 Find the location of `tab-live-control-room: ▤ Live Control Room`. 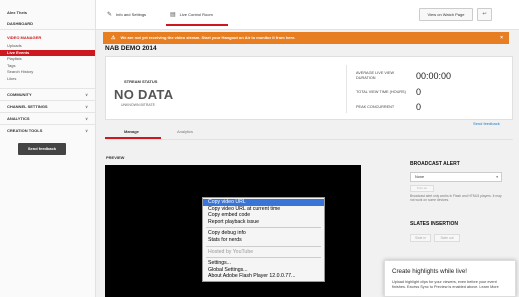

tab-live-control-room: ▤ Live Control Room is located at coordinates (191, 14).